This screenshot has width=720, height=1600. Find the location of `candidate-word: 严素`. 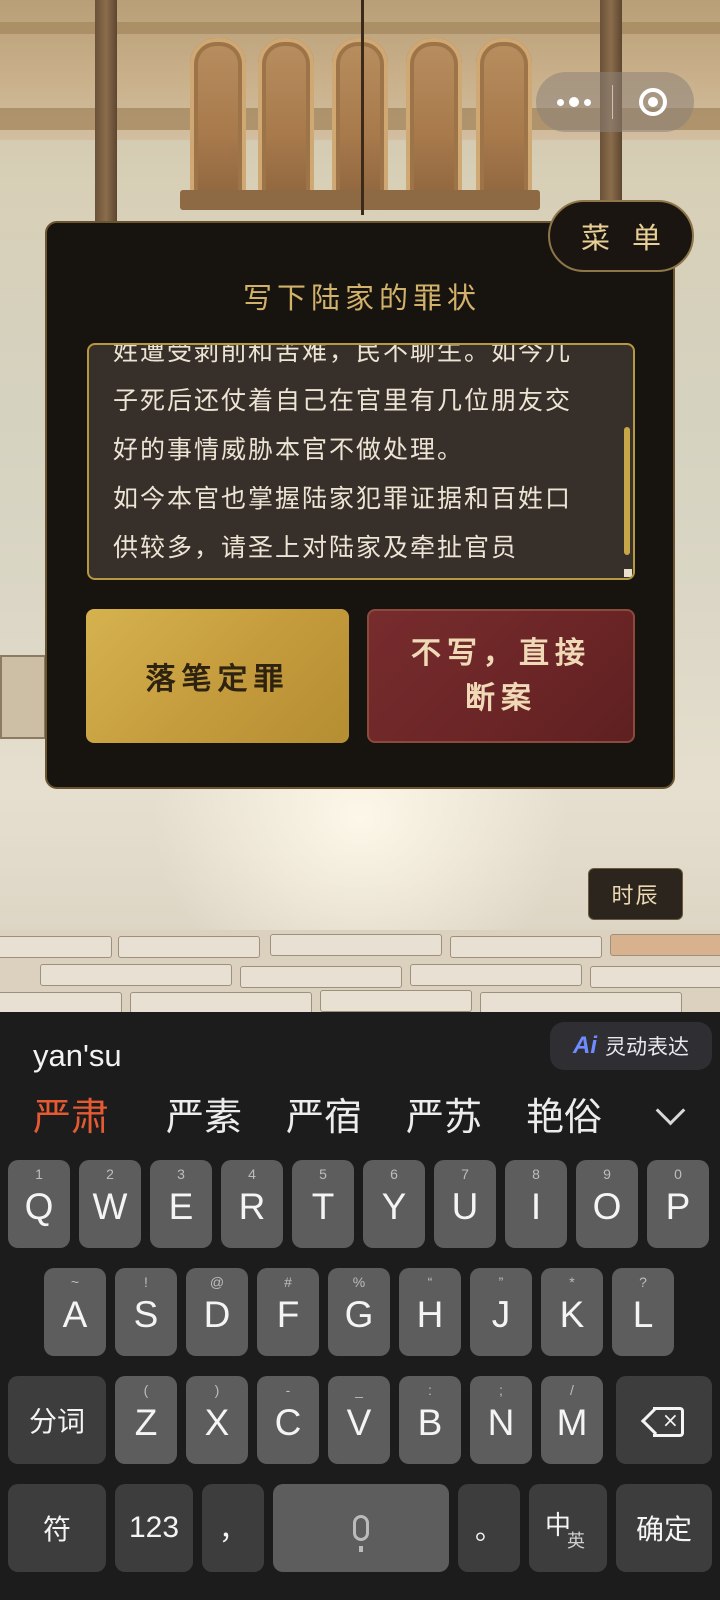

candidate-word: 严素 is located at coordinates (204, 1113).